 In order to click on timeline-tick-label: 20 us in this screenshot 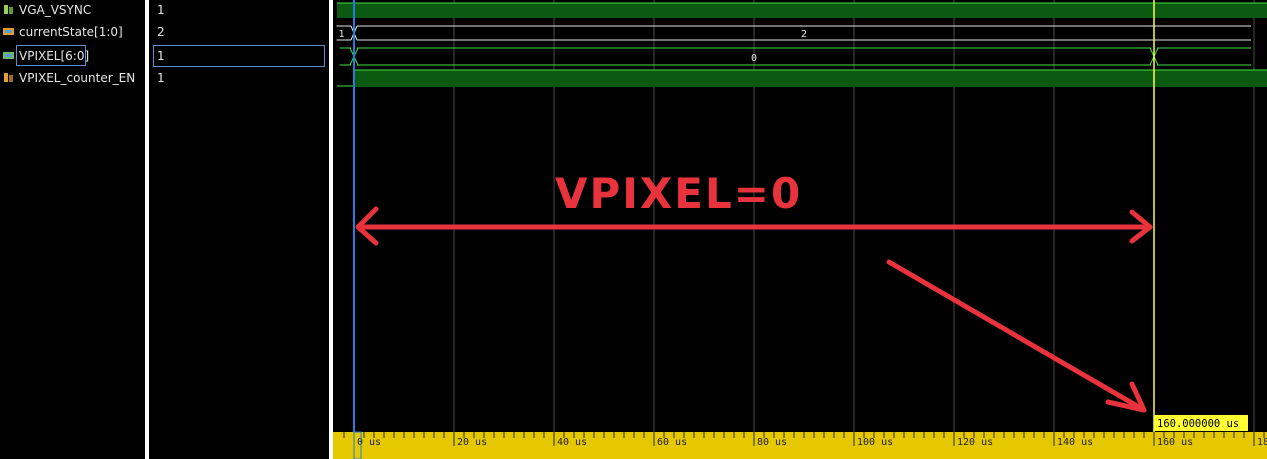, I will do `click(472, 442)`.